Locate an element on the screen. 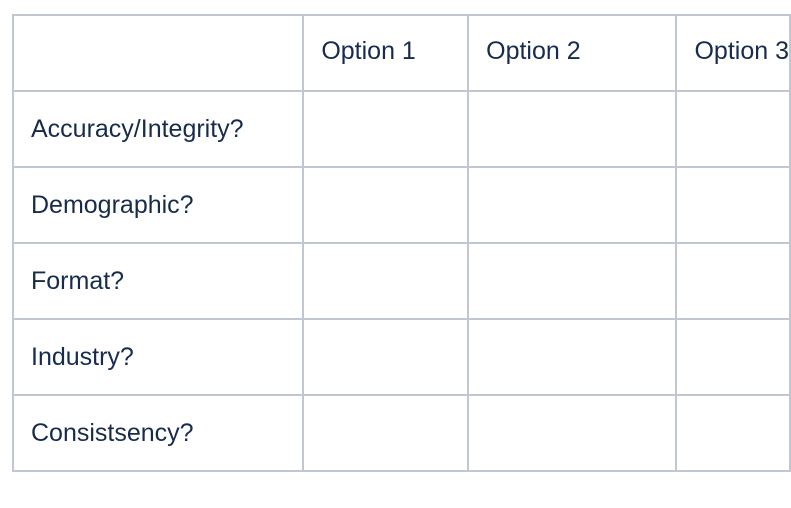  row-label: Industry? is located at coordinates (82, 356).